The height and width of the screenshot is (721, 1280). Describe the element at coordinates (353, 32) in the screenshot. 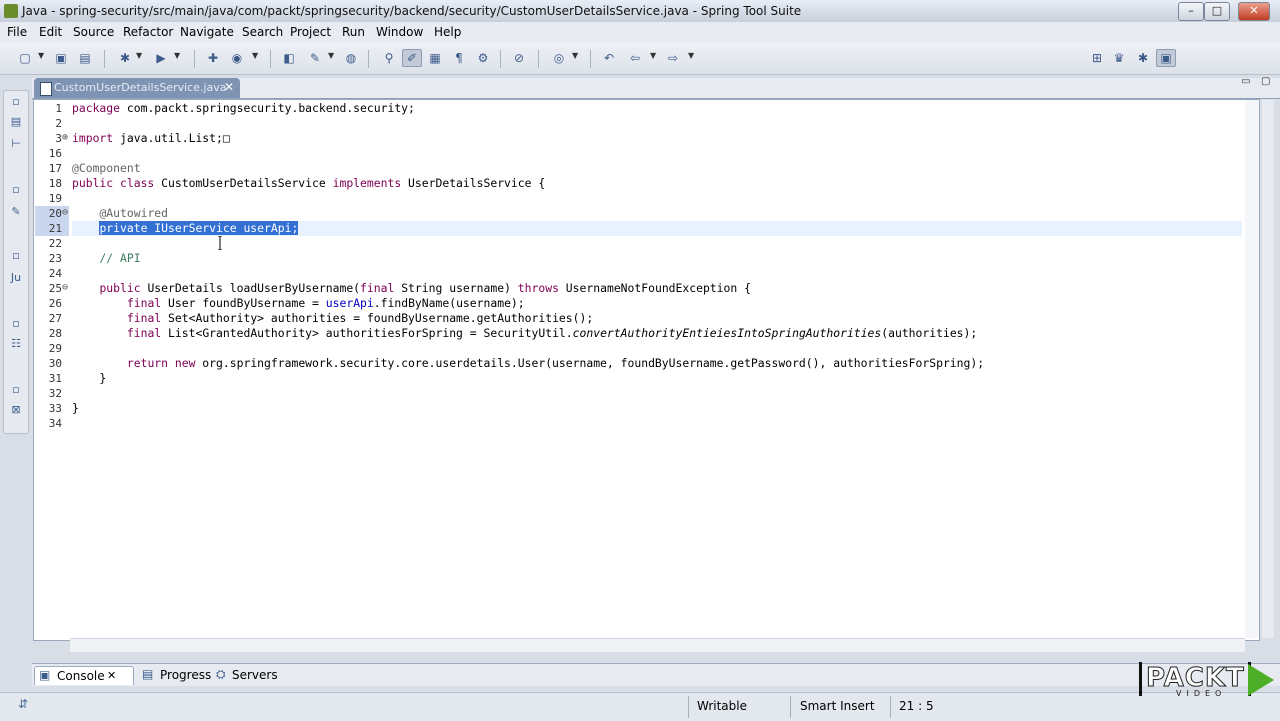

I see `menu-run: Run` at that location.